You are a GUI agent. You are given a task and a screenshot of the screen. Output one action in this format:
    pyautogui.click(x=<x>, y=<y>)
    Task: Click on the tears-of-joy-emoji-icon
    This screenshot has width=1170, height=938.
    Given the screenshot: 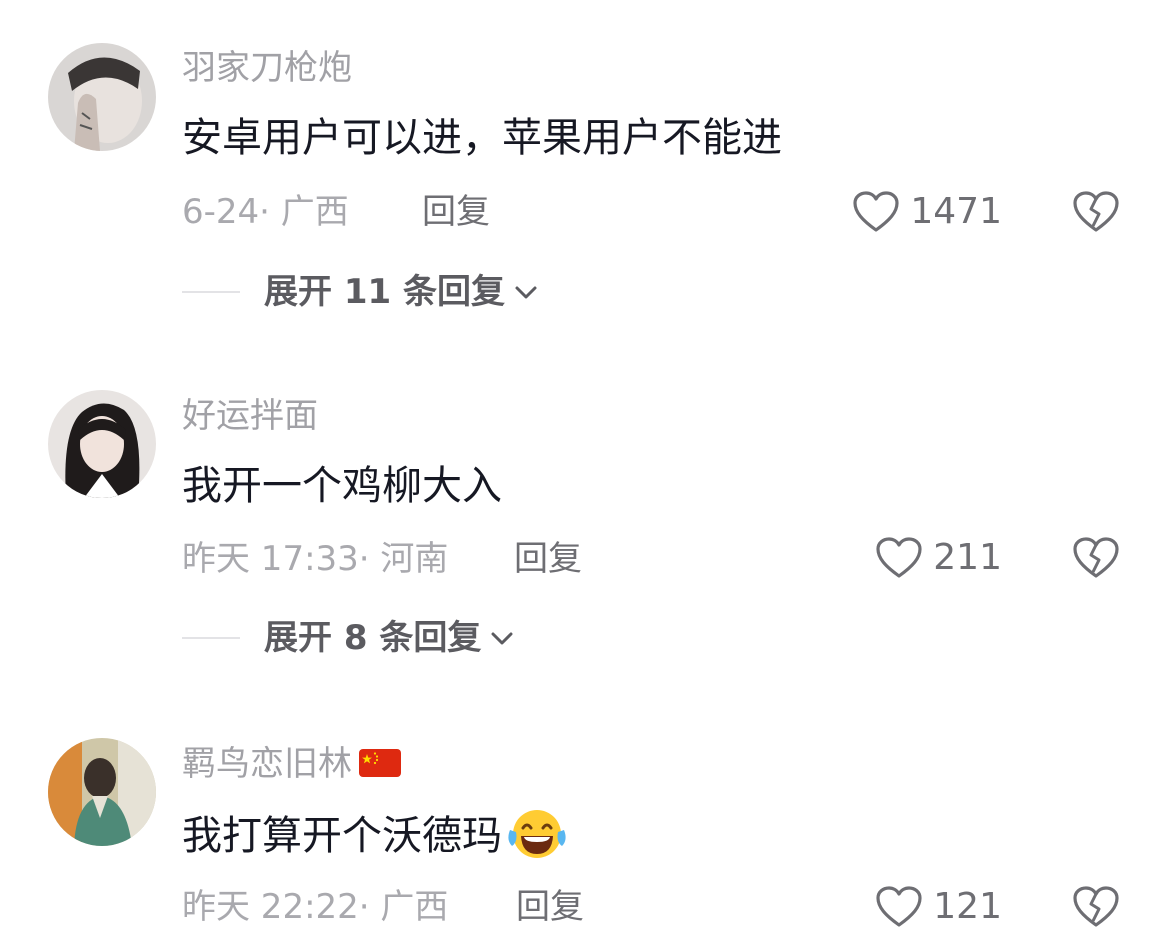 What is the action you would take?
    pyautogui.click(x=537, y=834)
    